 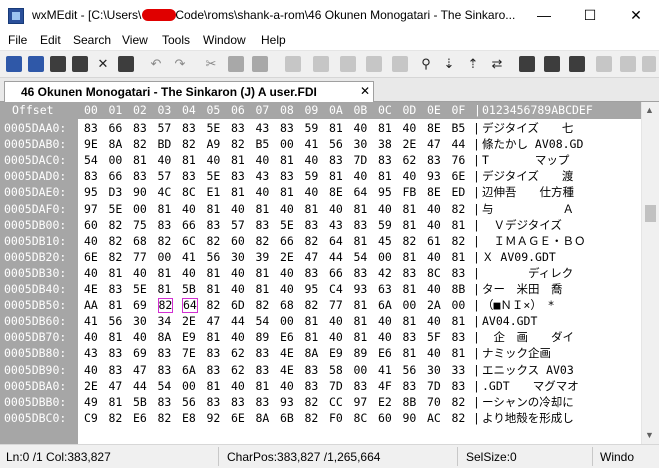 What do you see at coordinates (361, 353) in the screenshot?
I see `hex-byte: 89` at bounding box center [361, 353].